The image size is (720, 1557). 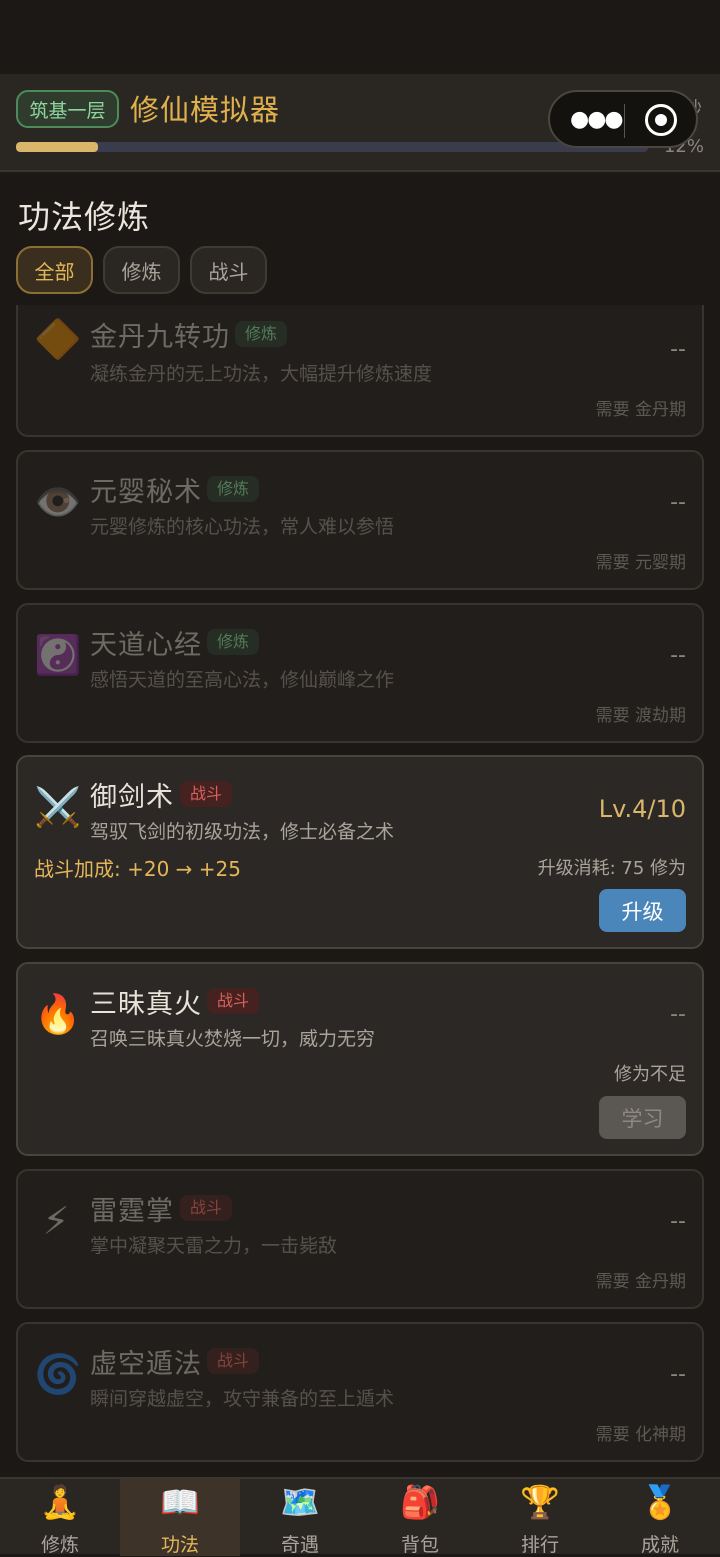 What do you see at coordinates (360, 37) in the screenshot?
I see `status-bar` at bounding box center [360, 37].